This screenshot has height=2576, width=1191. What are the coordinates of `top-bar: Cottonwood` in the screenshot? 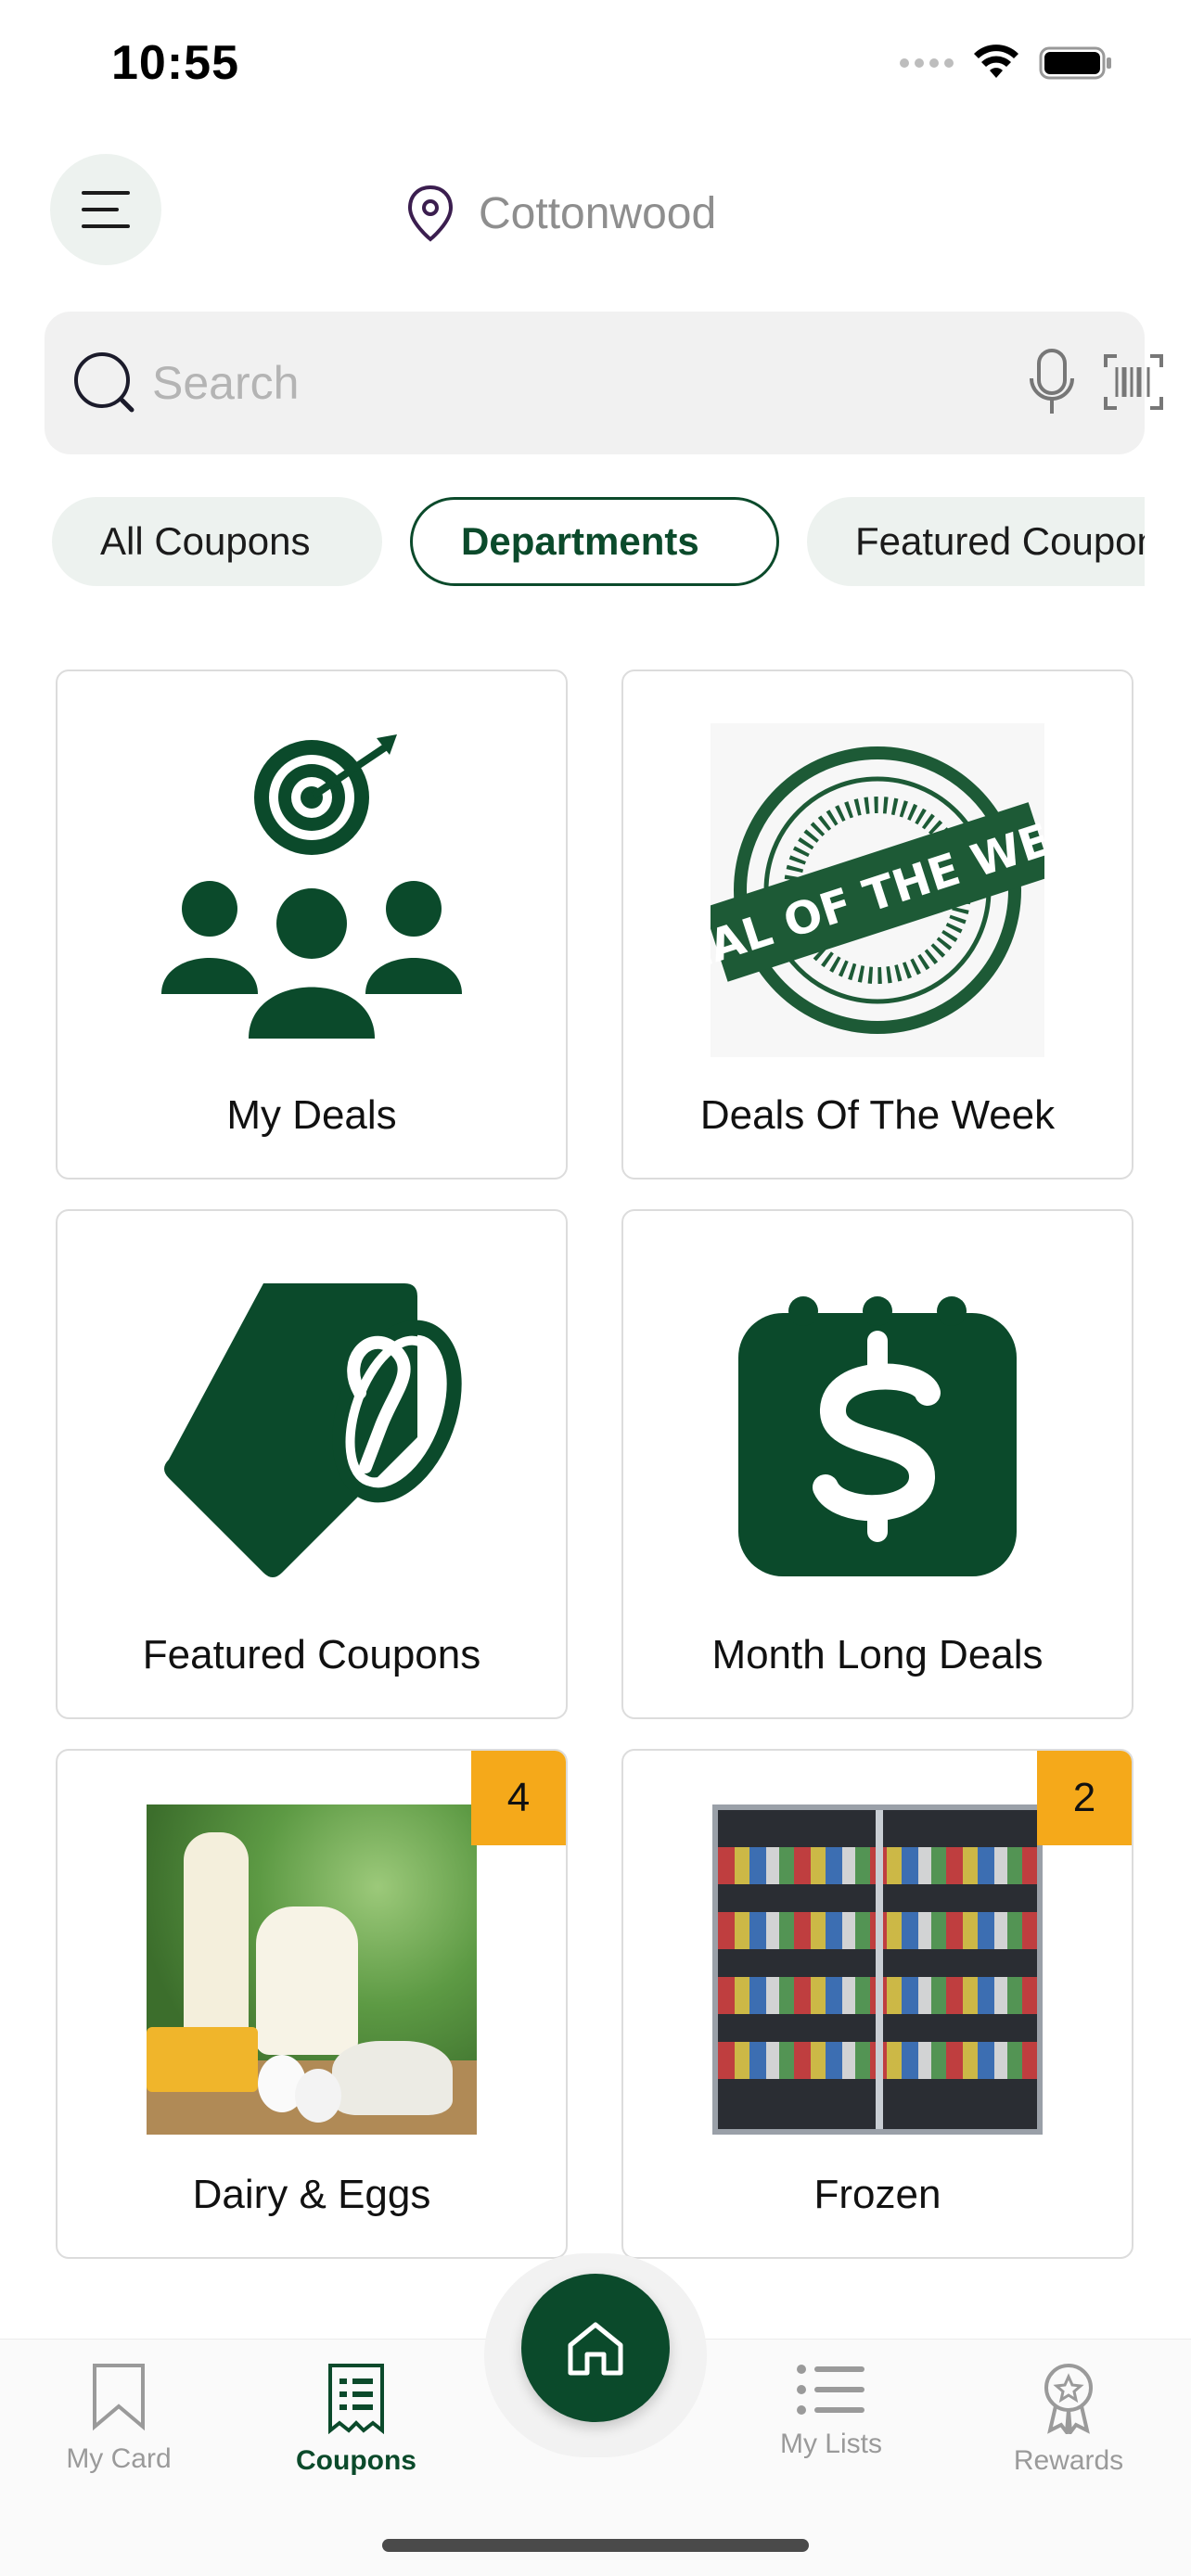 It's located at (595, 217).